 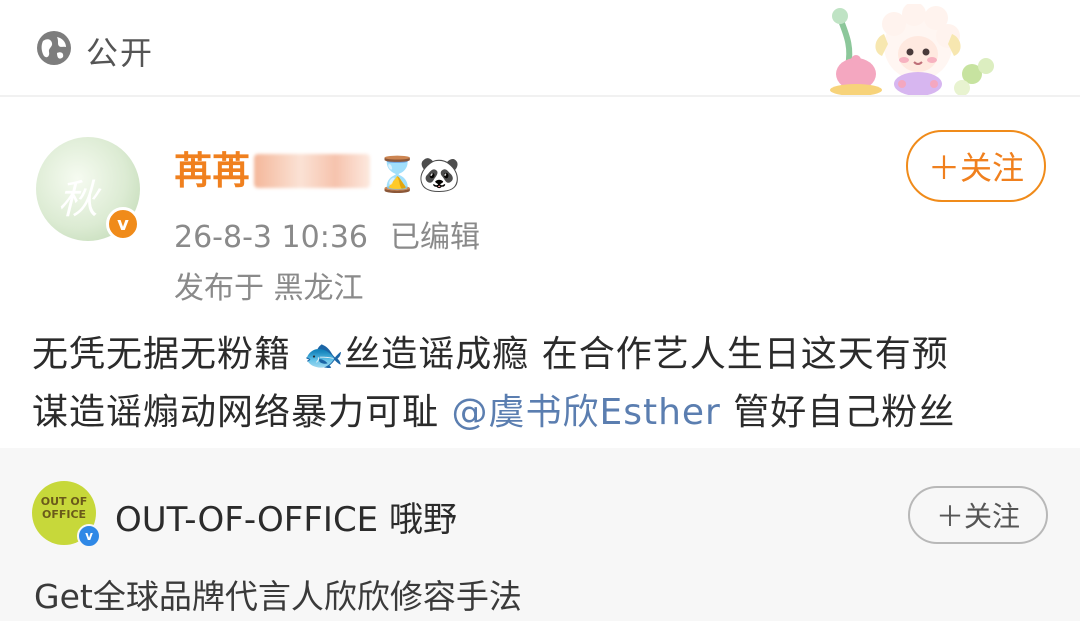 What do you see at coordinates (912, 50) in the screenshot?
I see `sheep-sticker` at bounding box center [912, 50].